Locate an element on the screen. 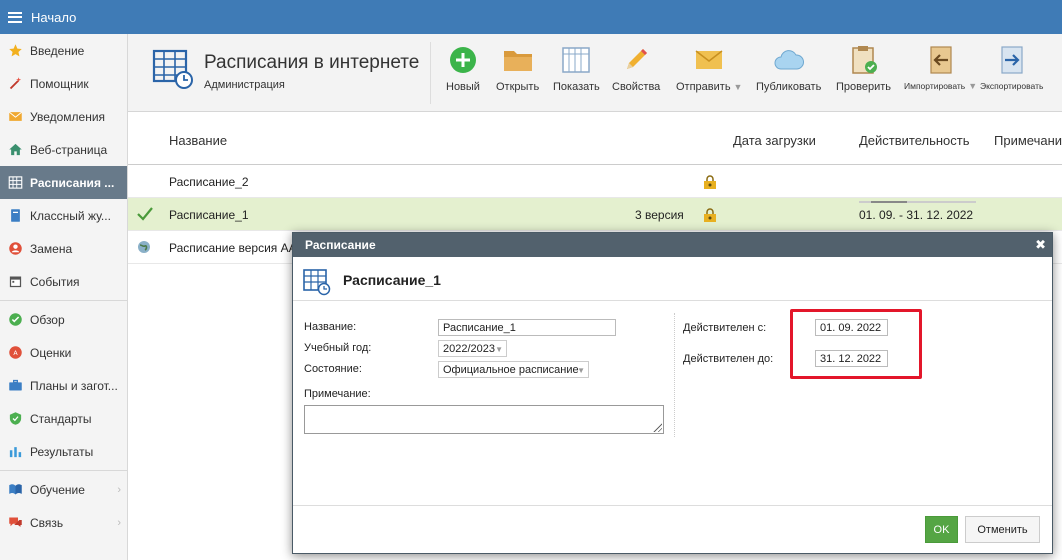  state-value: Официальное расписание is located at coordinates (511, 370).